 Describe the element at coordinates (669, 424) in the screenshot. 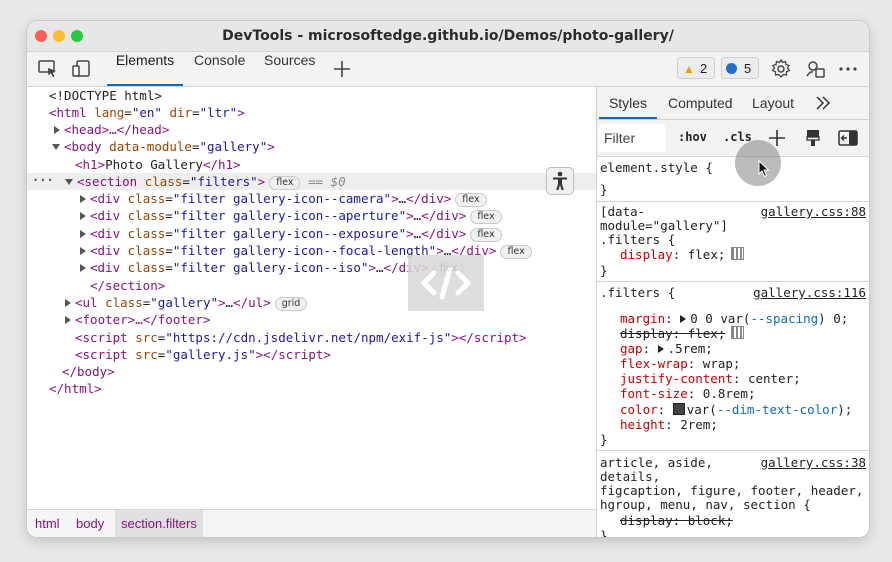

I see `height-decl: height: 2rem;` at that location.